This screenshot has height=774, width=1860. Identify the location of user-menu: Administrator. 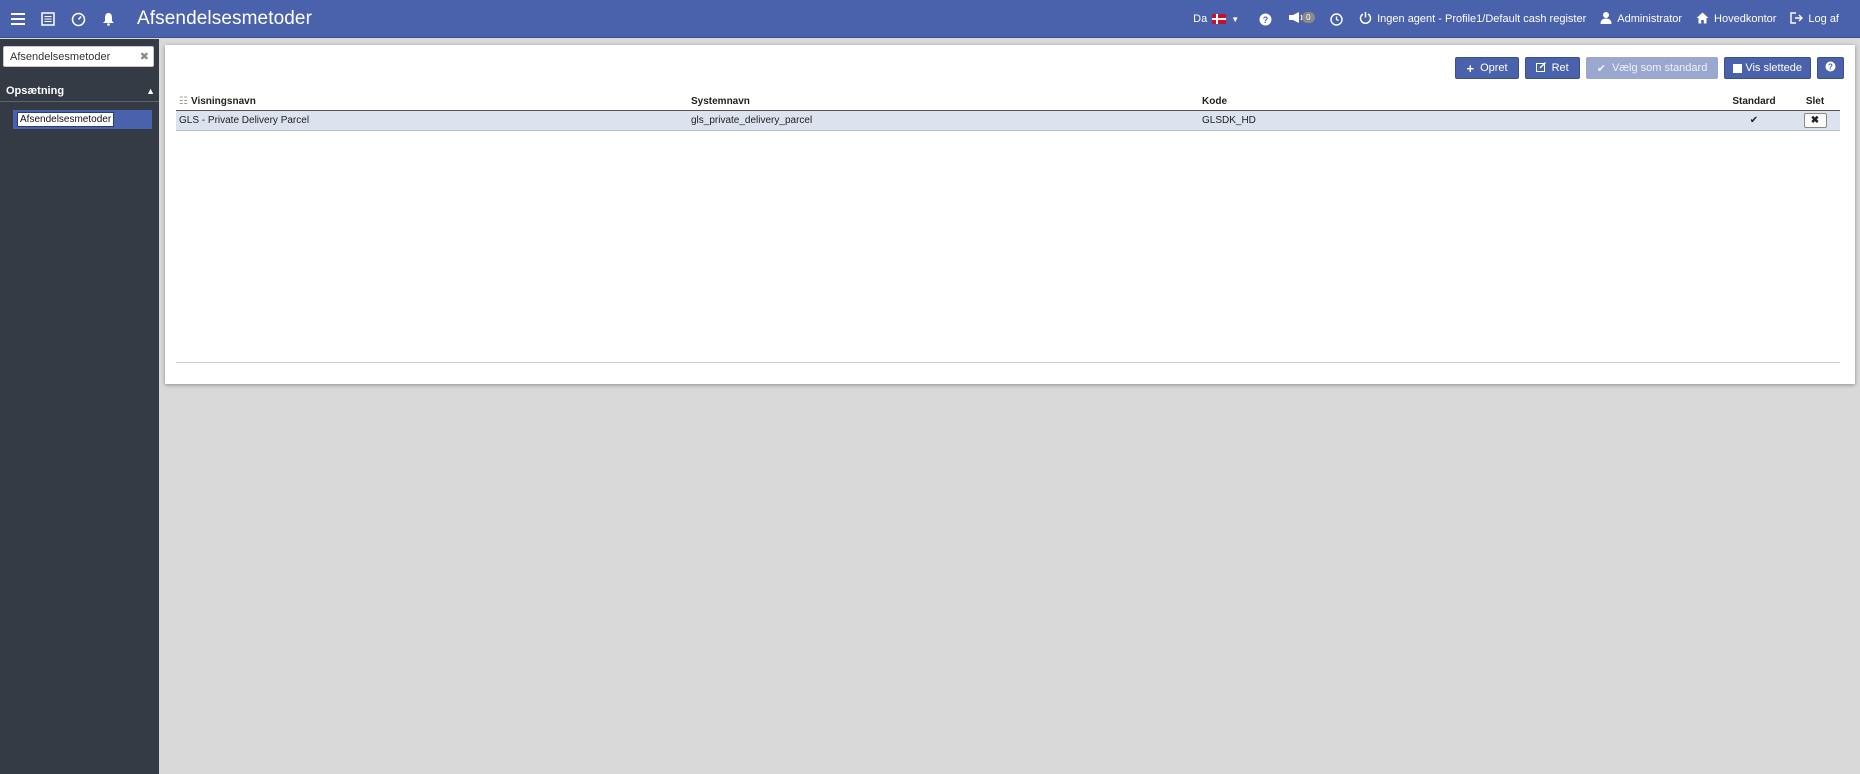
(1641, 19).